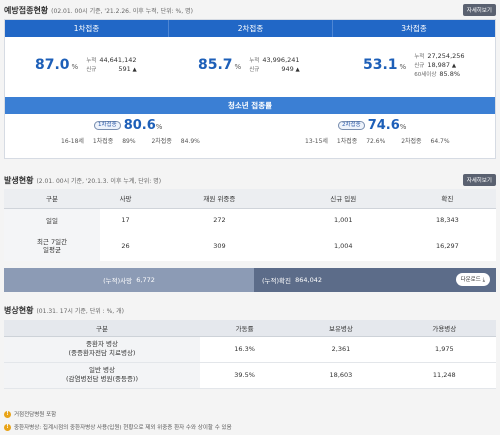  Describe the element at coordinates (343, 246) in the screenshot. I see `cell: 1,004` at that location.